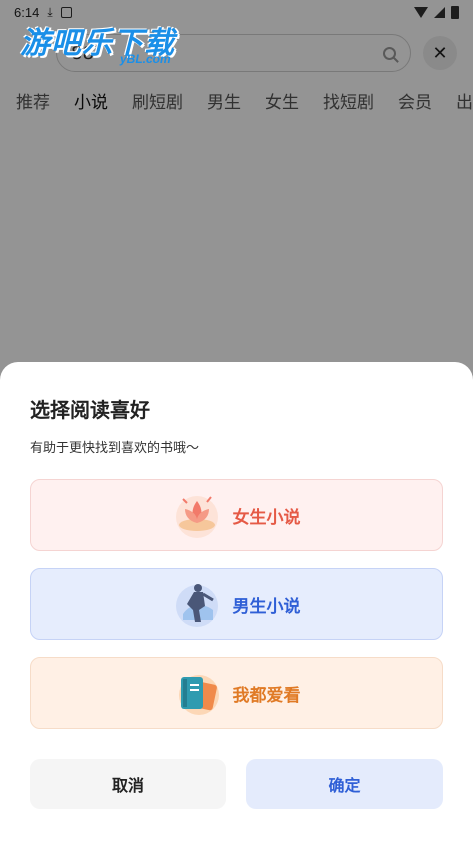  What do you see at coordinates (196, 605) in the screenshot?
I see `warrior-icon` at bounding box center [196, 605].